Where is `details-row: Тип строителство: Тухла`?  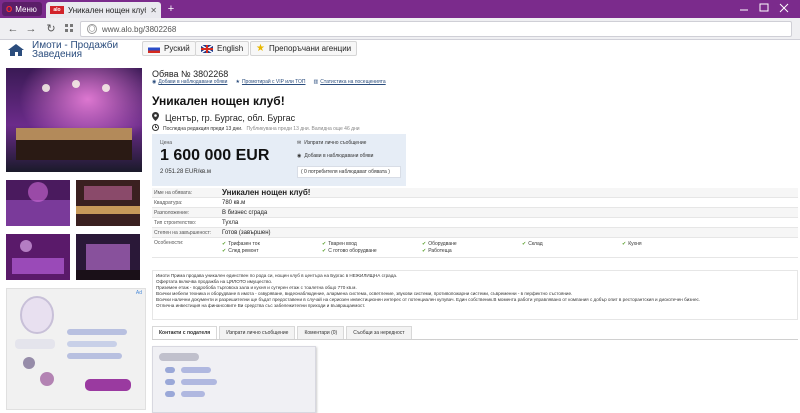 details-row: Тип строителство: Тухла is located at coordinates (475, 223).